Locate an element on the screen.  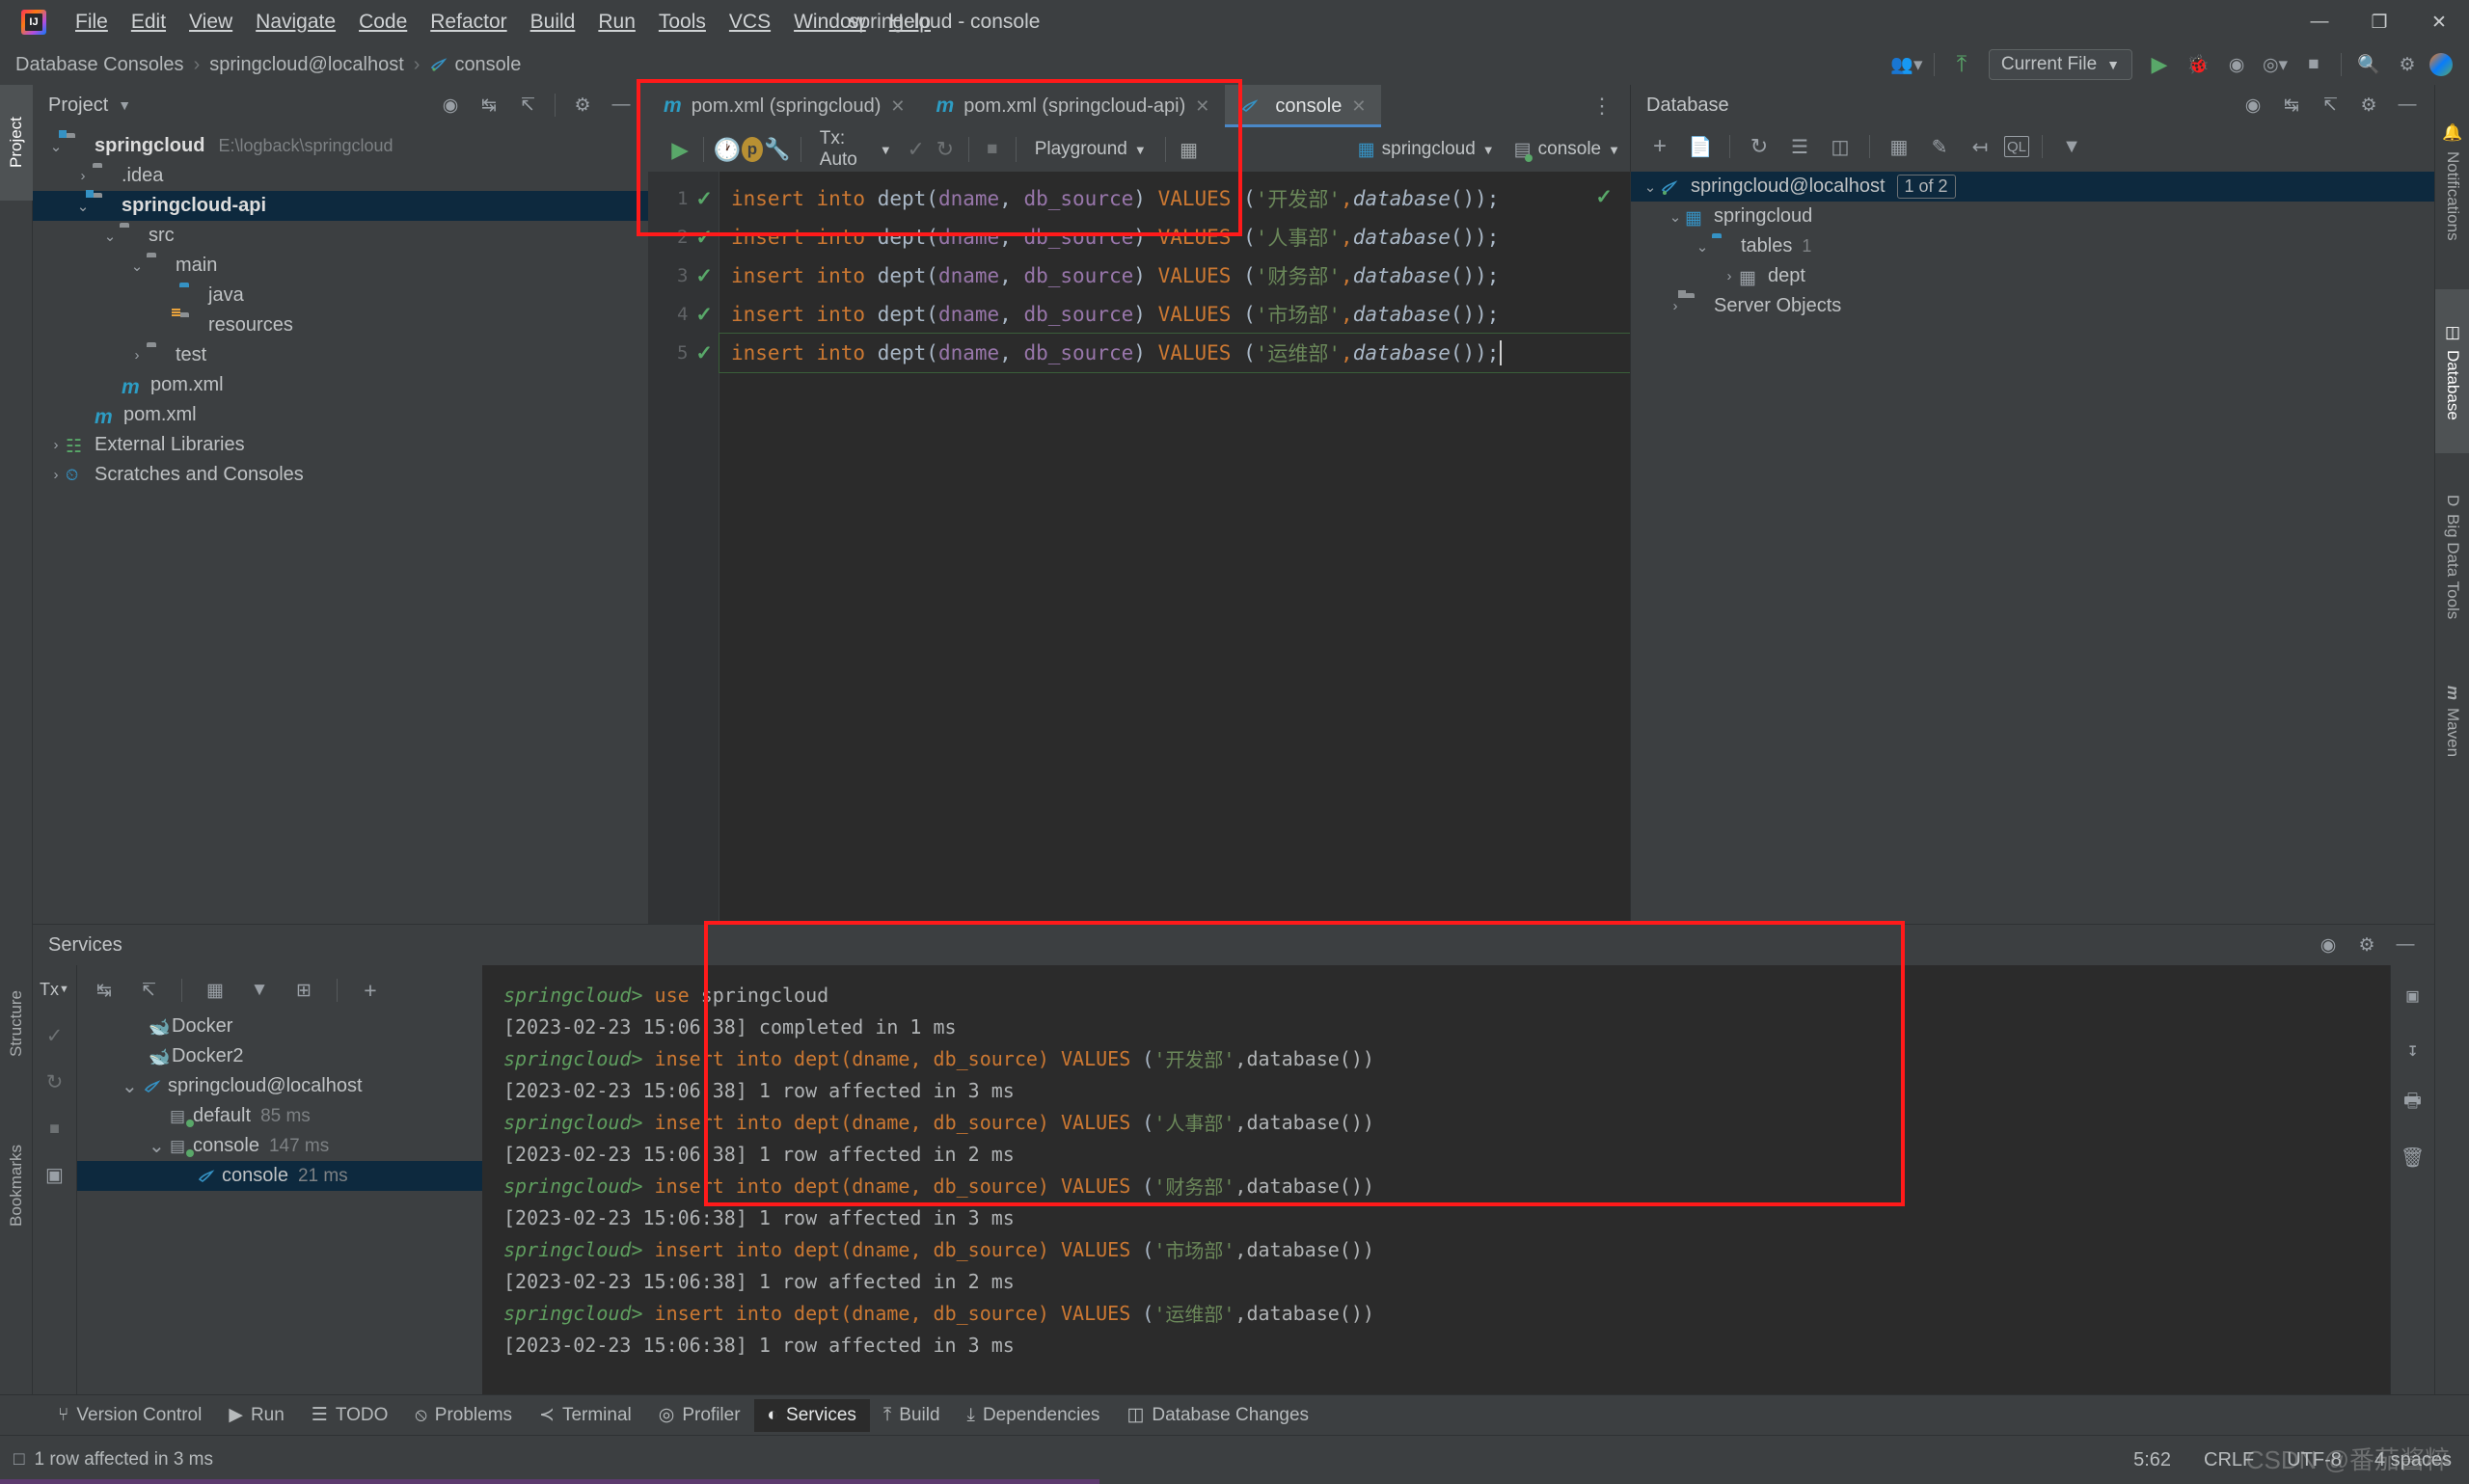
toolwindow-services: ◐ Services is located at coordinates (812, 1415).